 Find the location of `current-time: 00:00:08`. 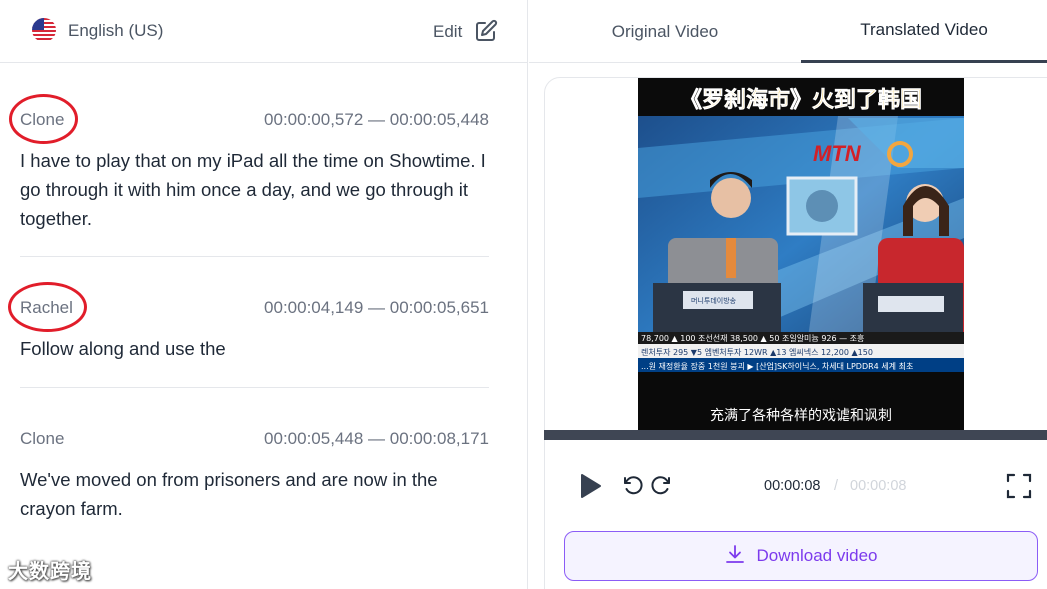

current-time: 00:00:08 is located at coordinates (792, 486).